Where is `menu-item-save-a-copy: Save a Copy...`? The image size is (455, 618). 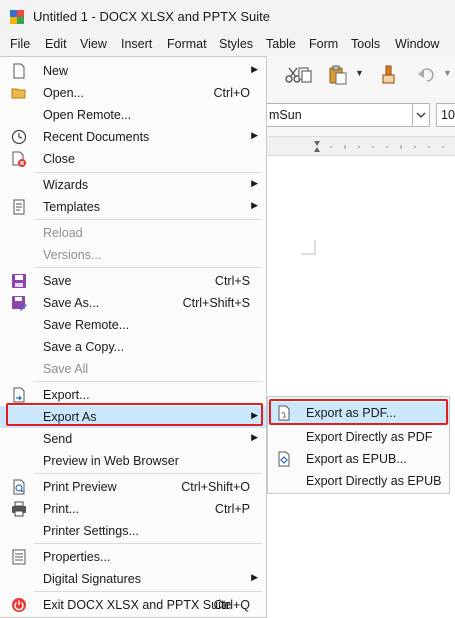 menu-item-save-a-copy: Save a Copy... is located at coordinates (133, 347).